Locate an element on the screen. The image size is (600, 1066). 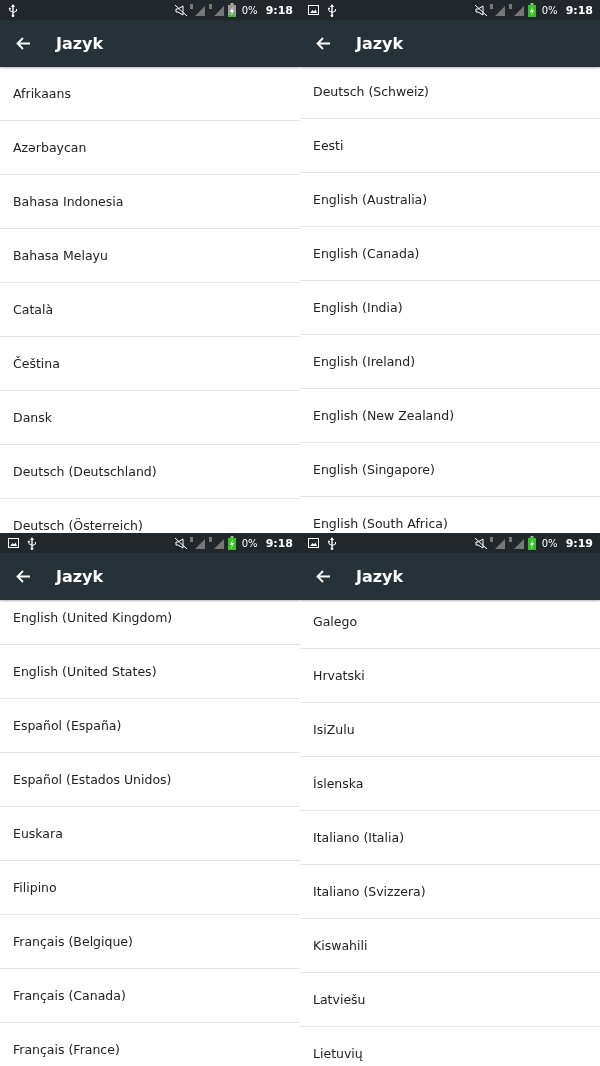
language-item: IsiZulu is located at coordinates (450, 730).